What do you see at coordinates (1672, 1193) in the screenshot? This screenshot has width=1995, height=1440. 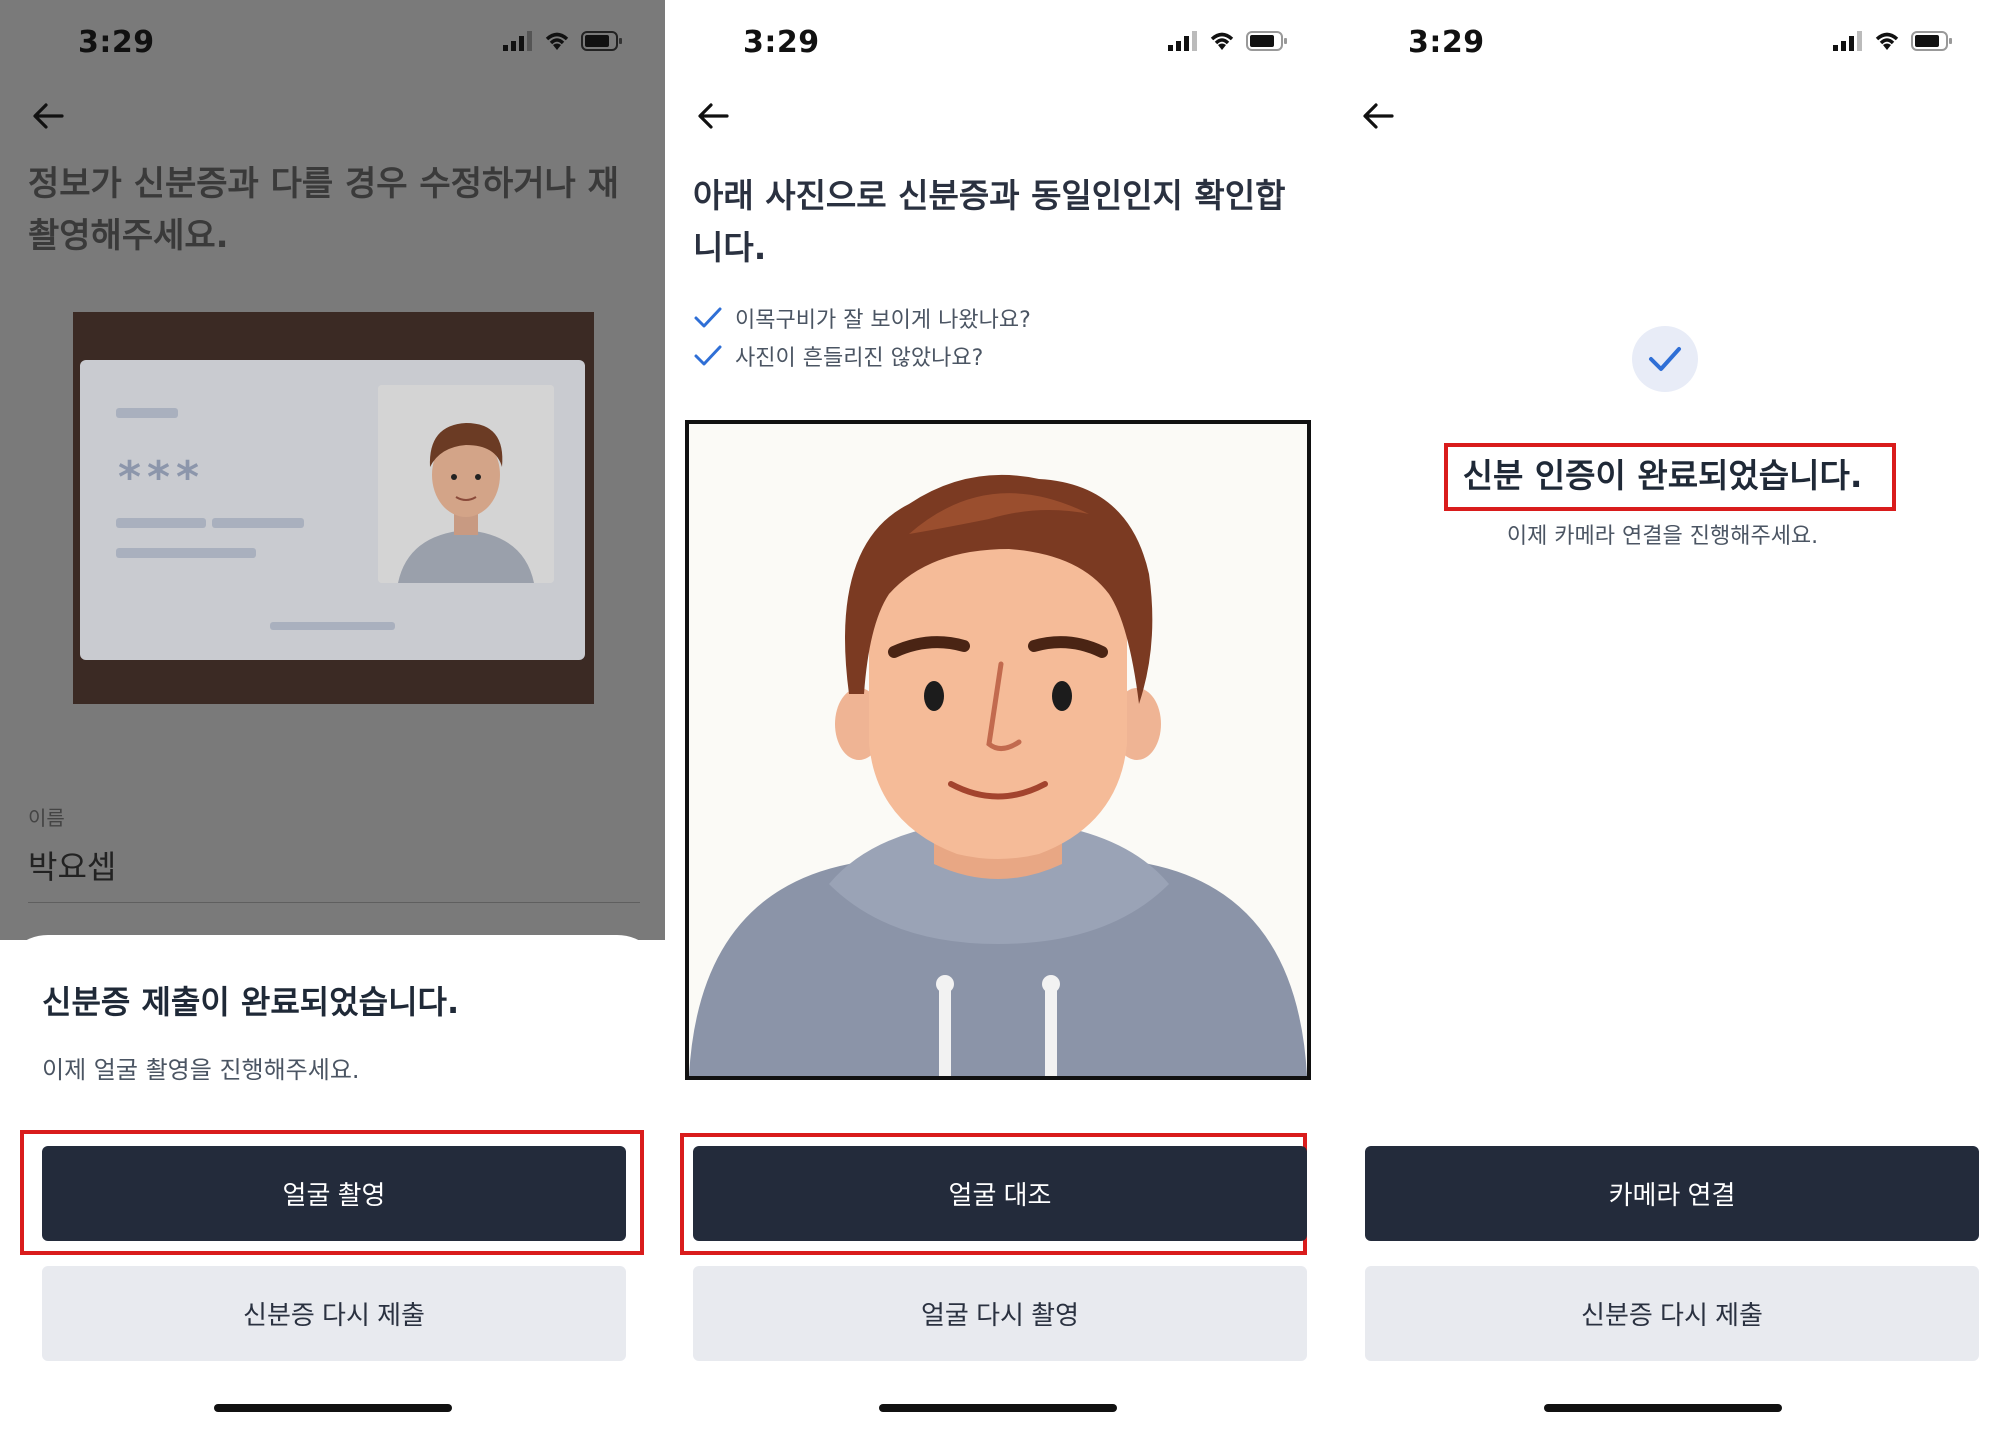 I see `camera-connect-button: 카메라 연결` at bounding box center [1672, 1193].